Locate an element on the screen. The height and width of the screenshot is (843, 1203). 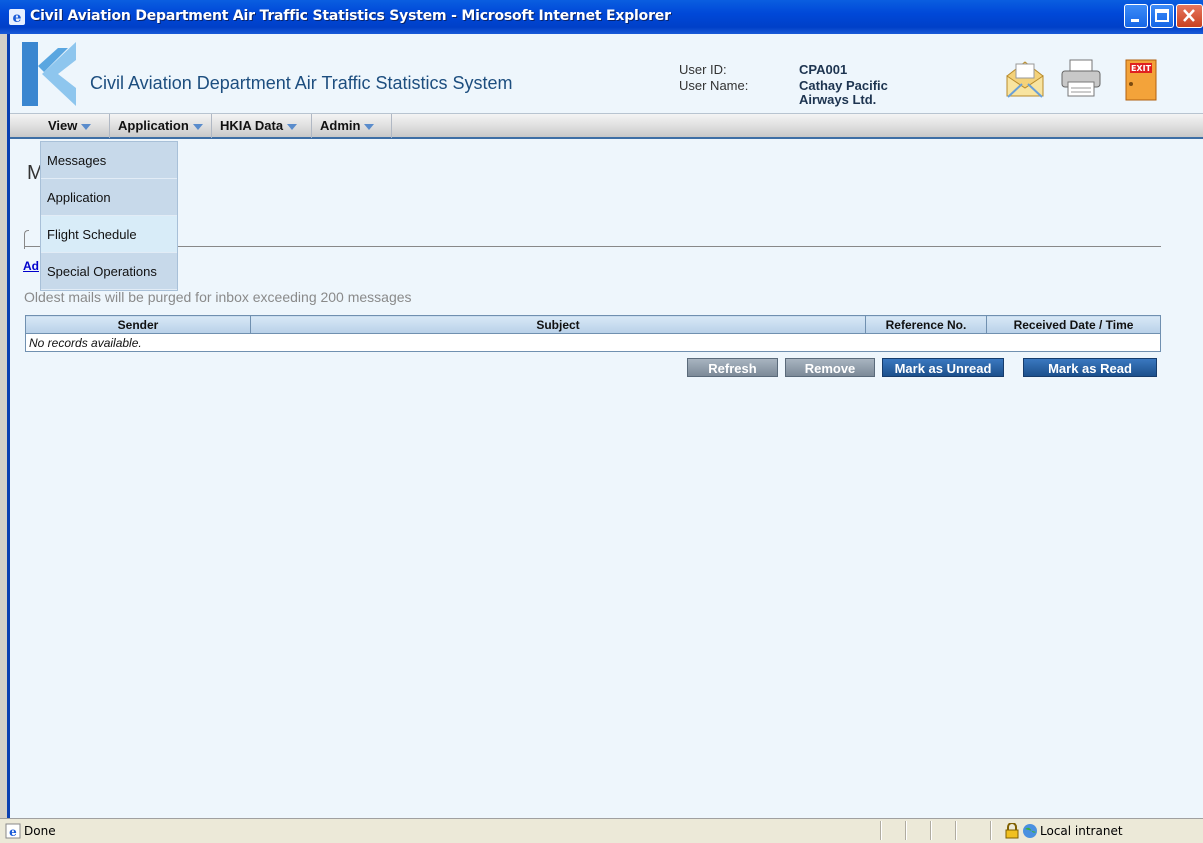
column-header-sender: Sender is located at coordinates (138, 324).